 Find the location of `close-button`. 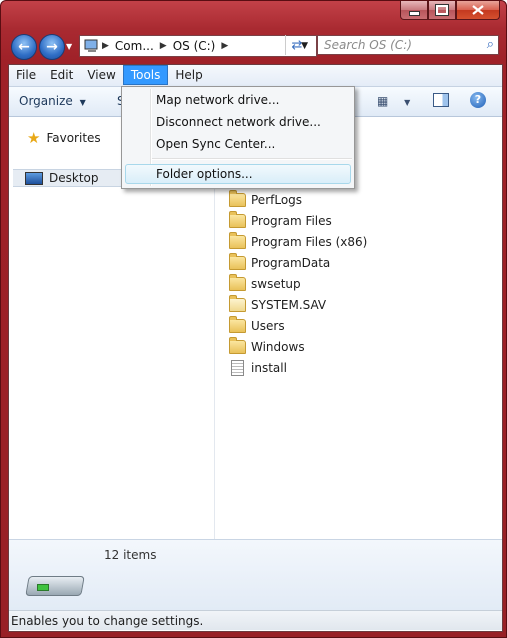

close-button is located at coordinates (478, 10).